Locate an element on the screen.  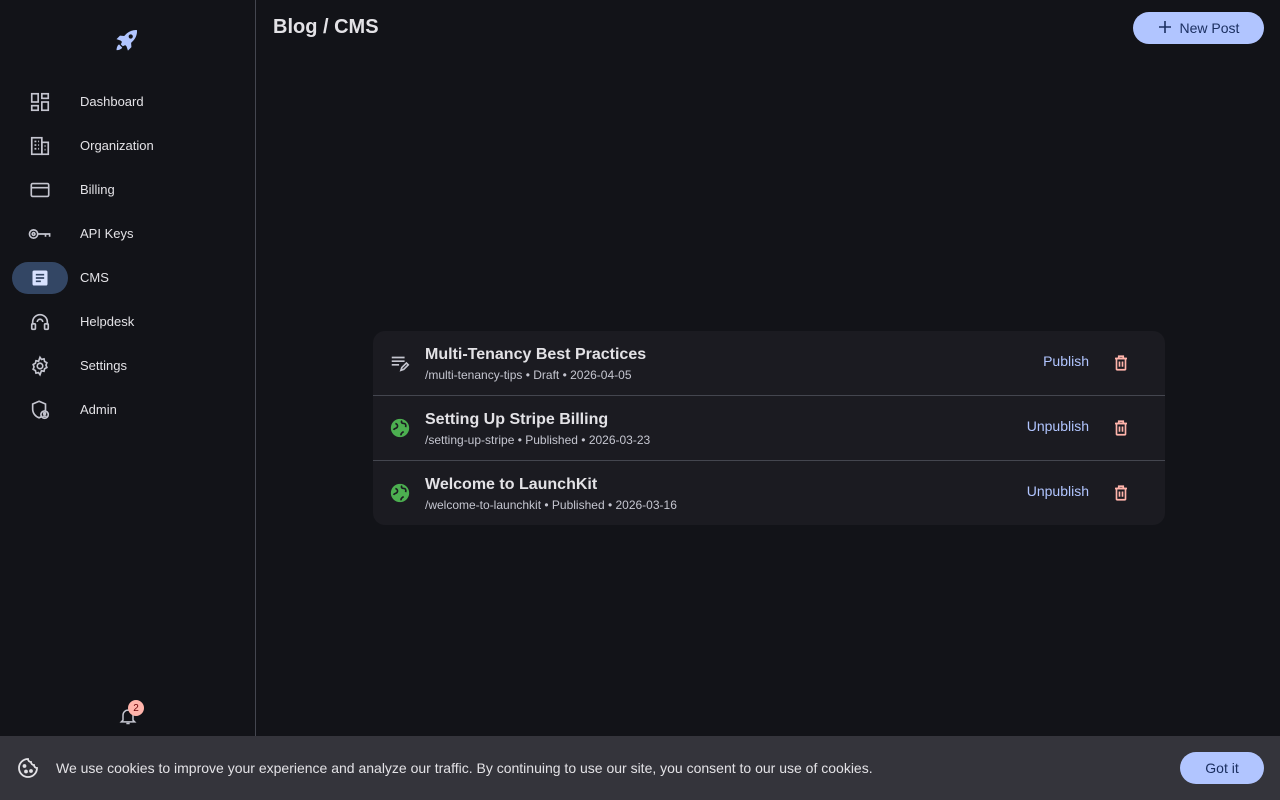
building-icon is located at coordinates (40, 146).